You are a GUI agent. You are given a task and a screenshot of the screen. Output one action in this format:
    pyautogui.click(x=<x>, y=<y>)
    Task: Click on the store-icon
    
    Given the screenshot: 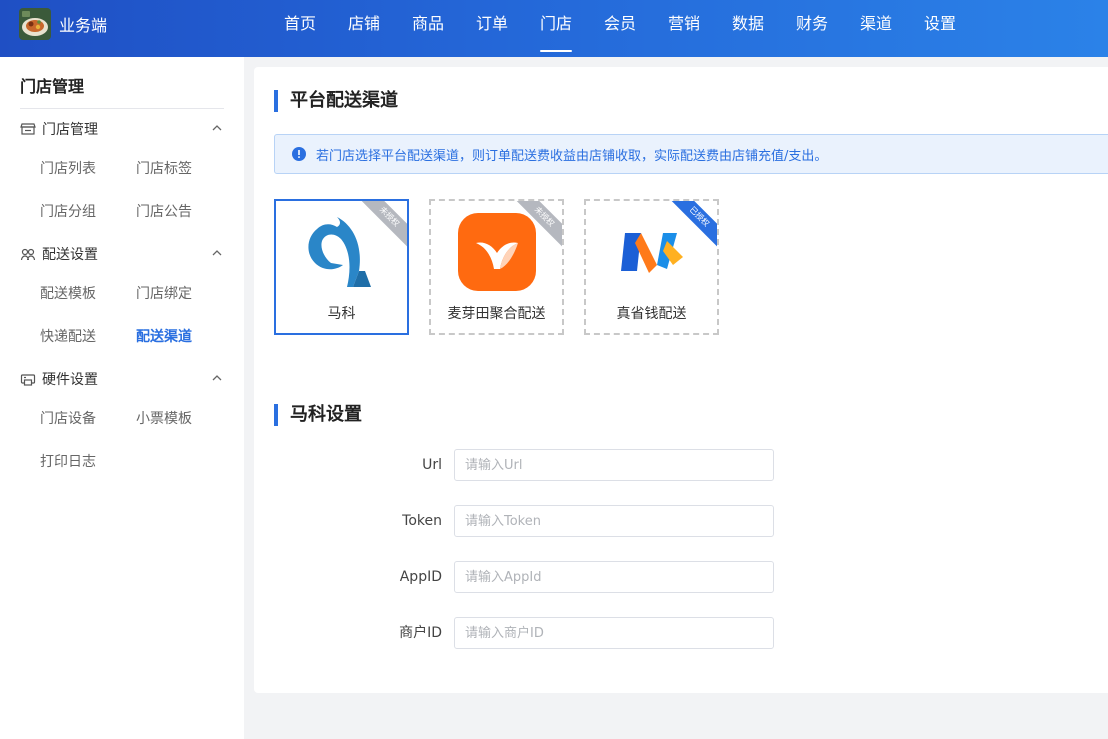 What is the action you would take?
    pyautogui.click(x=28, y=129)
    